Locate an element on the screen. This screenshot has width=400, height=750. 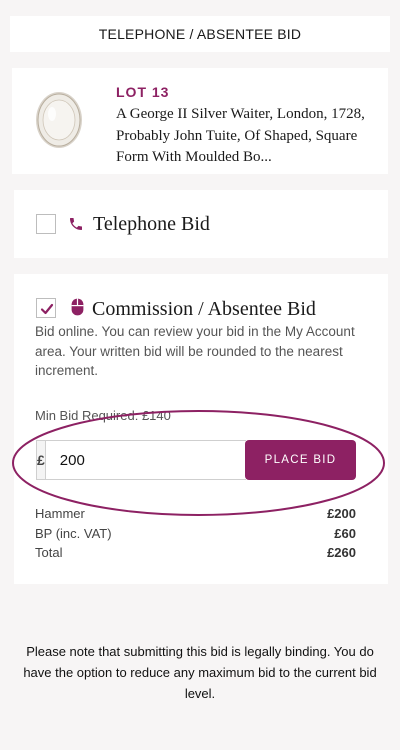
page-header: TELEPHONE / ABSENTEE BID is located at coordinates (200, 34).